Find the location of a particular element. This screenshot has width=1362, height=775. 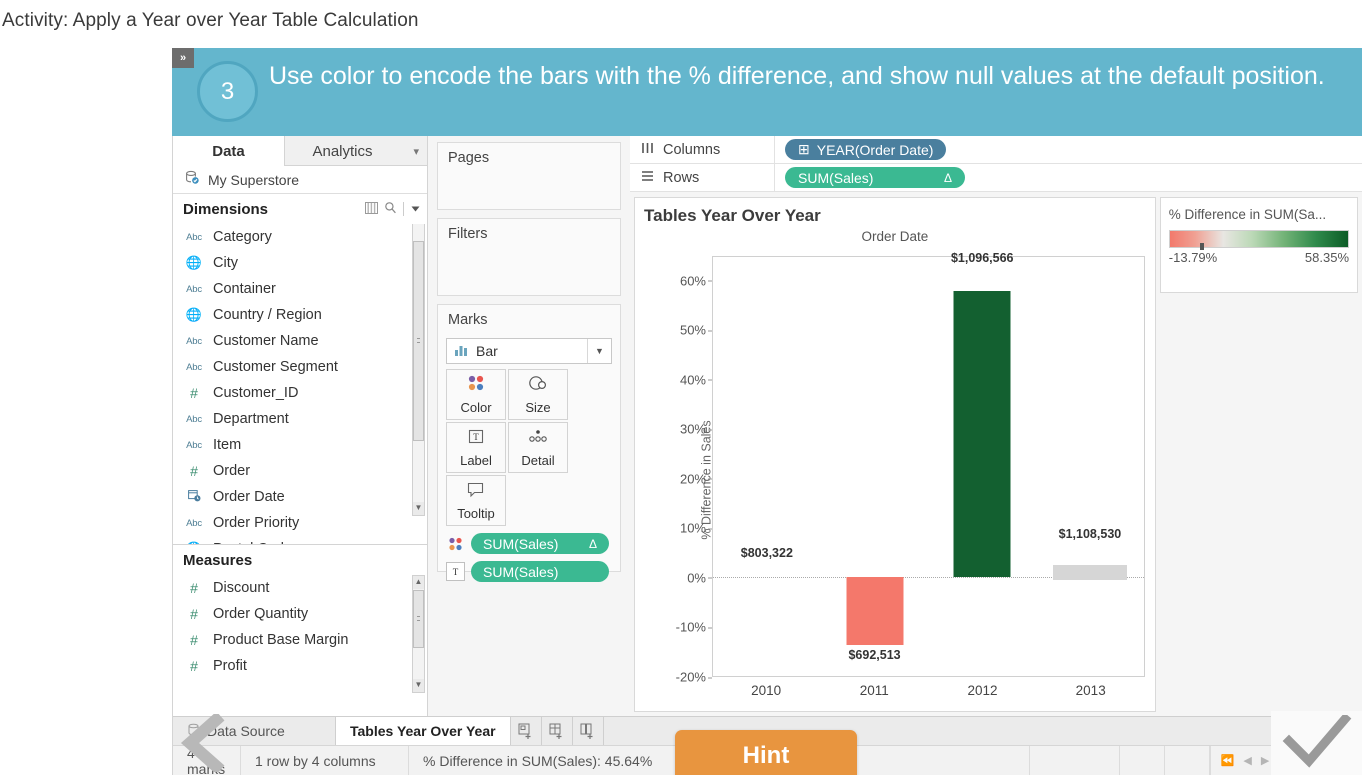

new-dashboard-icon is located at coordinates (557, 731).